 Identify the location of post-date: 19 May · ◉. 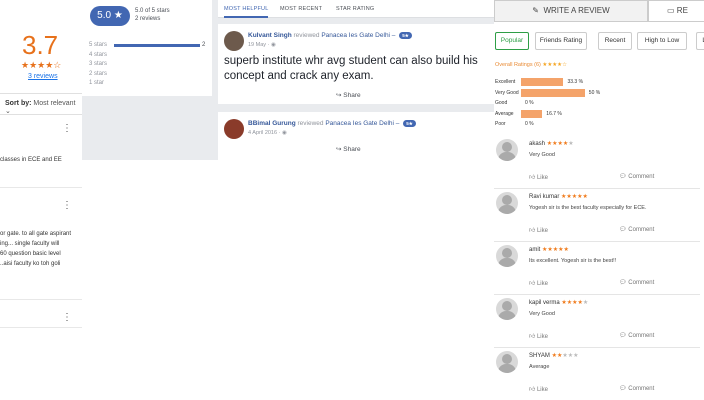
(262, 45).